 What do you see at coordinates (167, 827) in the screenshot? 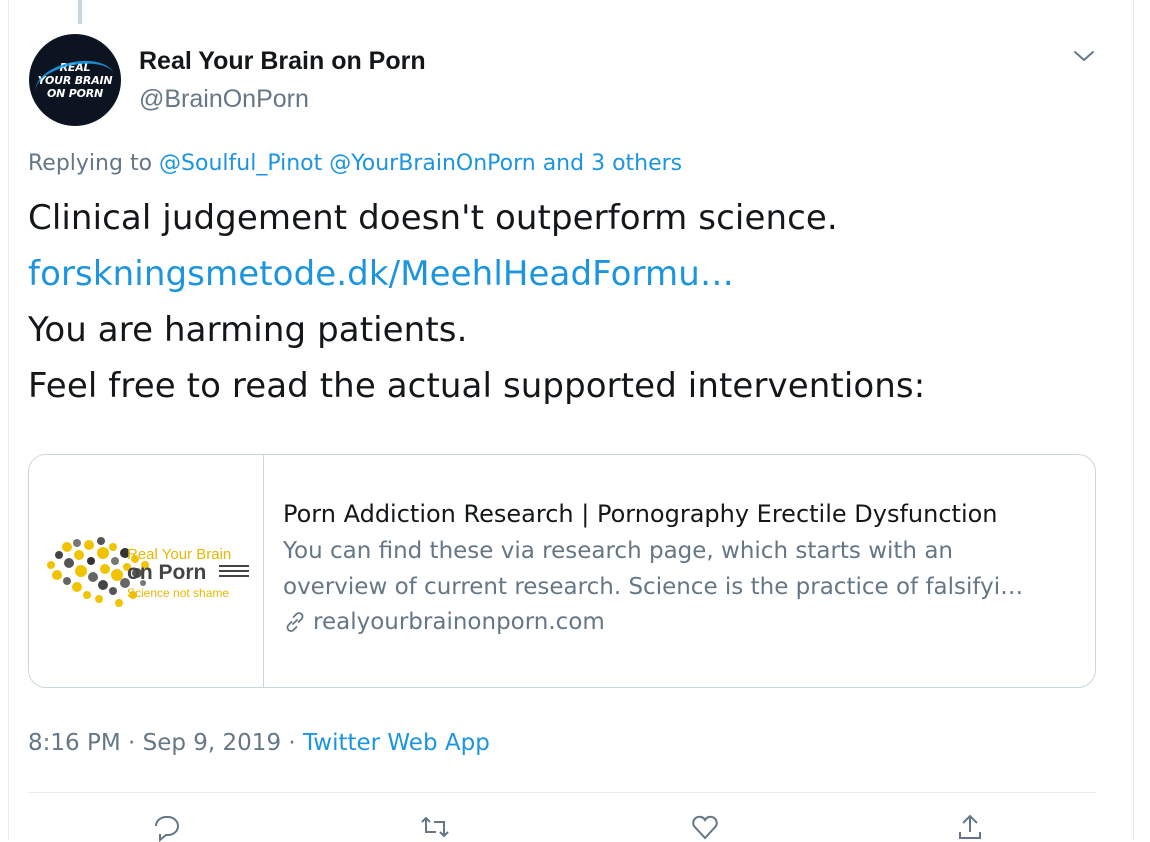
I see `reply-icon` at bounding box center [167, 827].